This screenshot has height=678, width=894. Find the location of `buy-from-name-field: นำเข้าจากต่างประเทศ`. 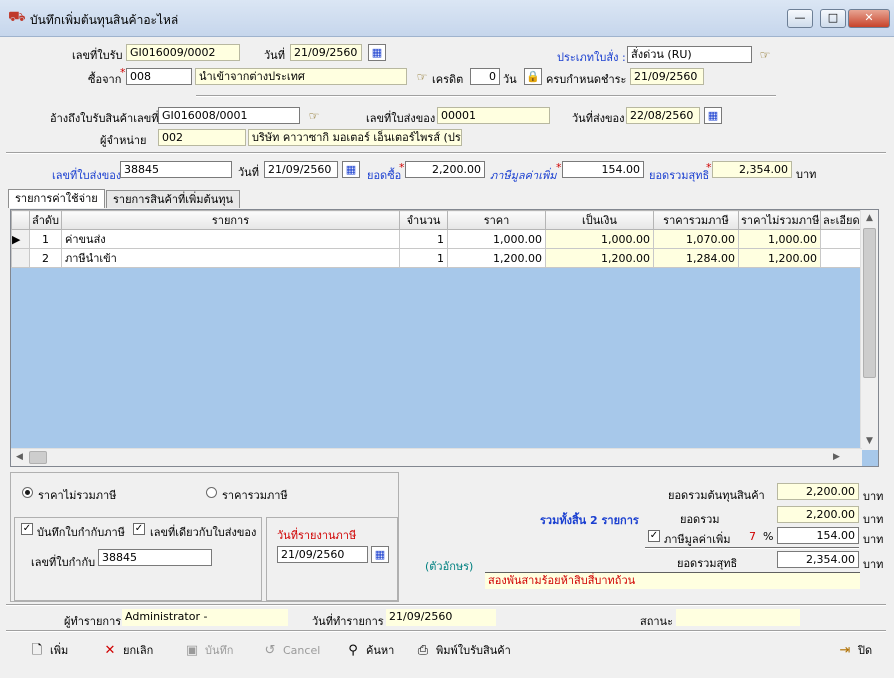

buy-from-name-field: นำเข้าจากต่างประเทศ is located at coordinates (301, 76).